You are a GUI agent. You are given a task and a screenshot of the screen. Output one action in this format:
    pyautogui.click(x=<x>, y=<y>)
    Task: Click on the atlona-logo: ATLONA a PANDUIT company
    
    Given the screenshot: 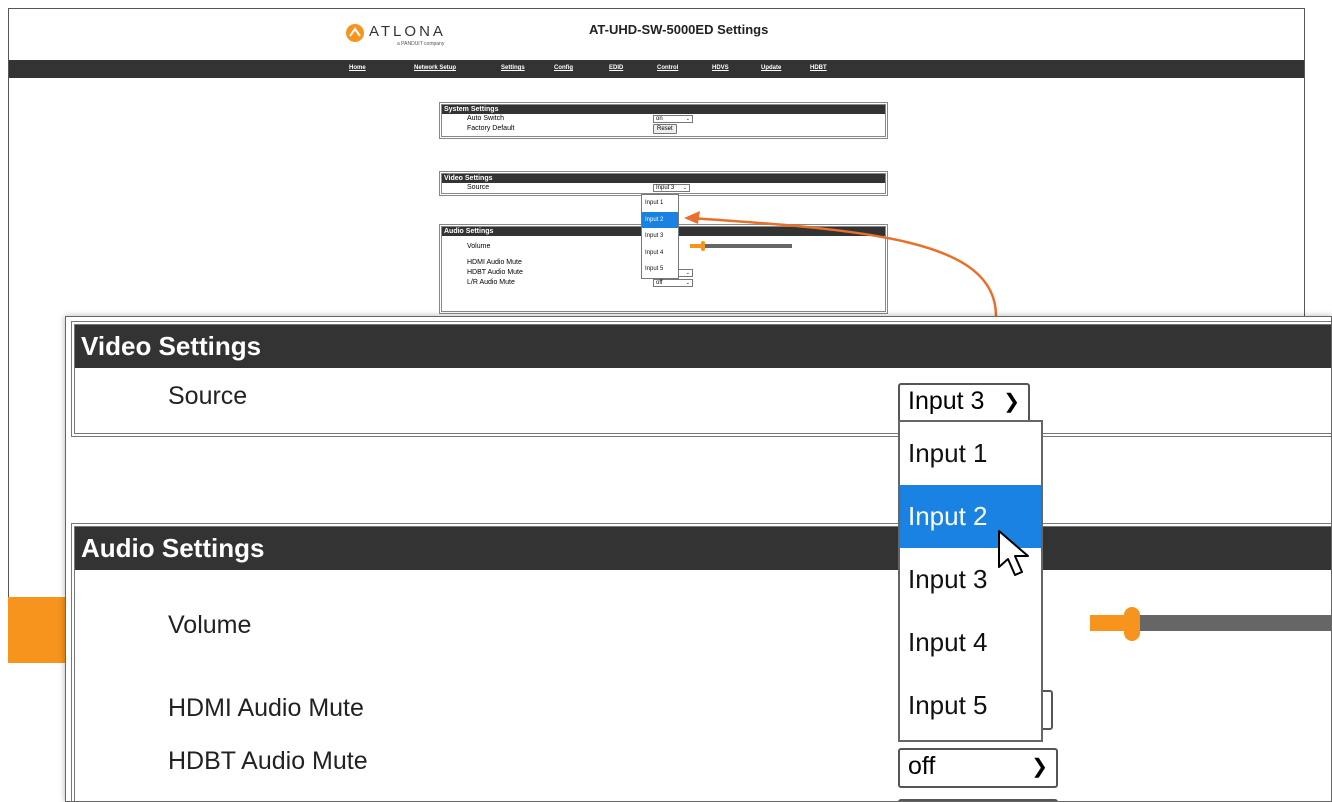 What is the action you would take?
    pyautogui.click(x=410, y=36)
    